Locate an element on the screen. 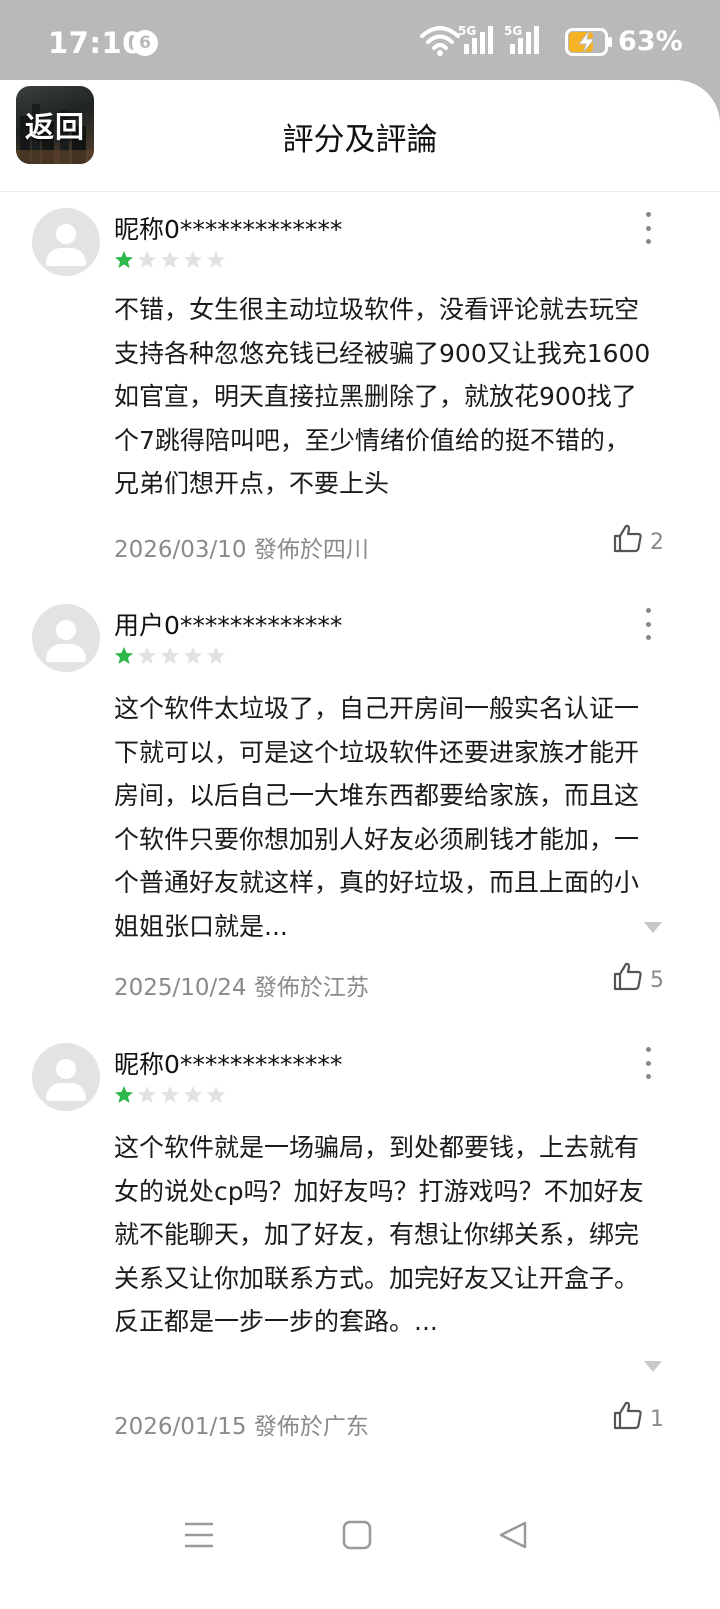 The height and width of the screenshot is (1609, 720). like-button: 5 is located at coordinates (638, 976).